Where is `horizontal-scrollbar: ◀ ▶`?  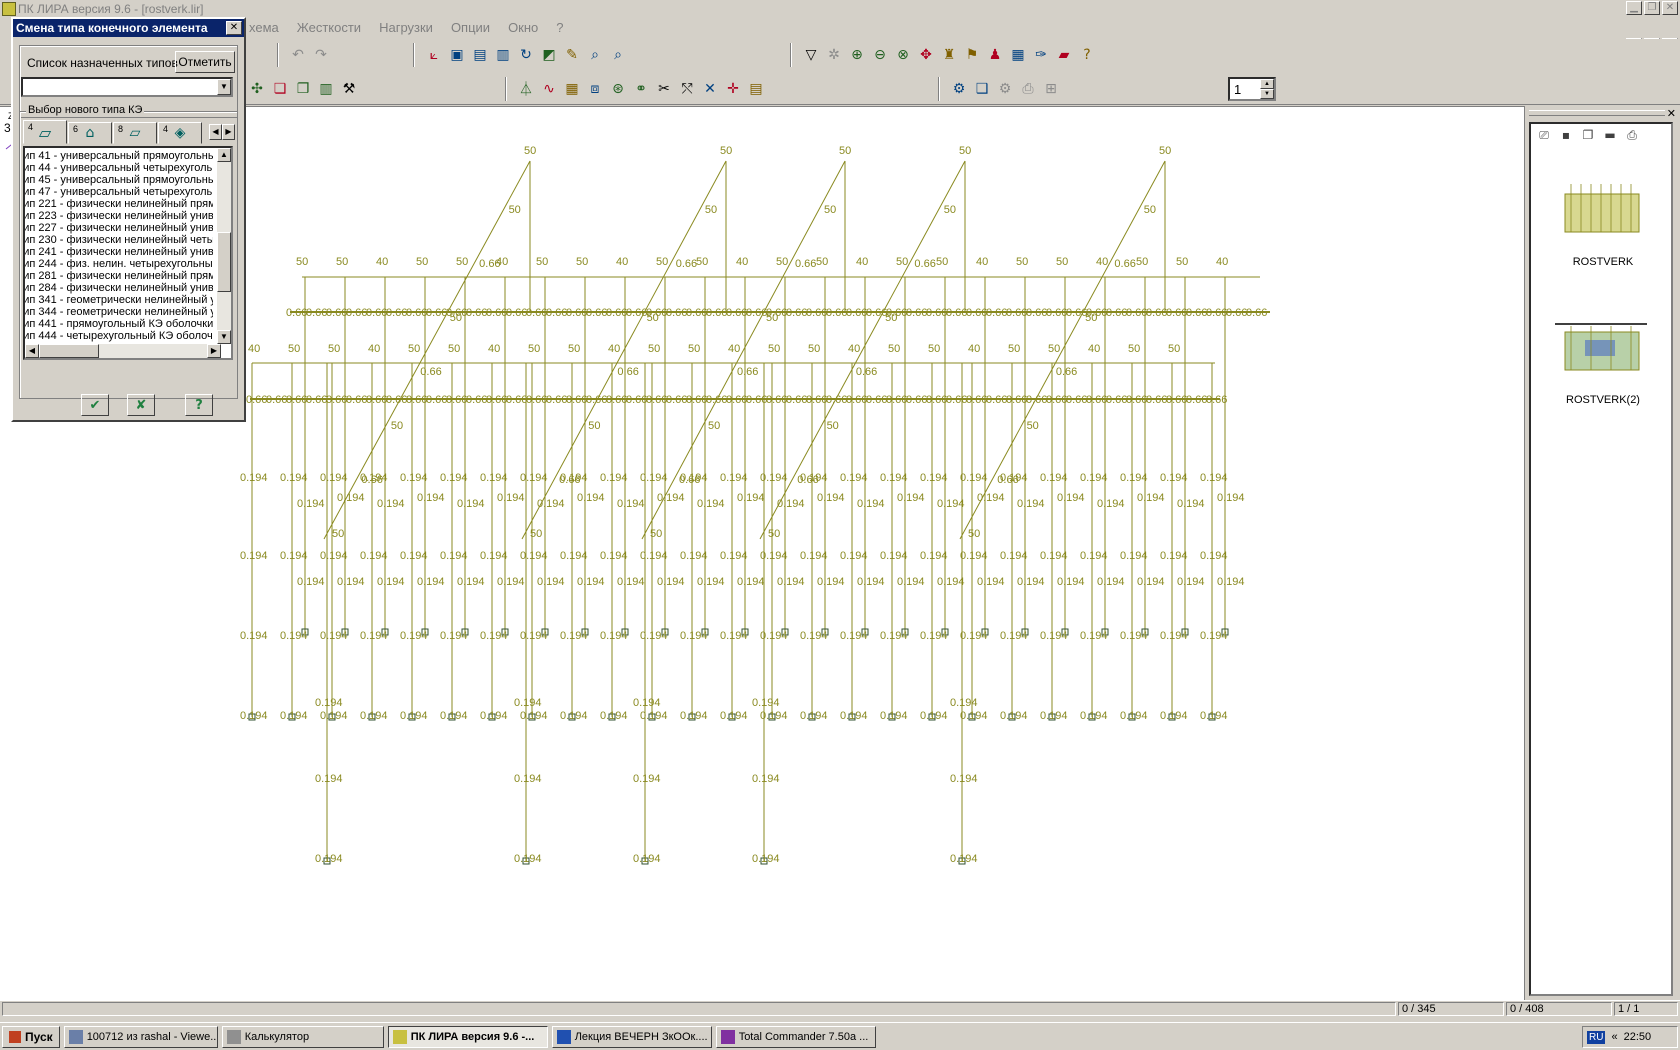 horizontal-scrollbar: ◀ ▶ is located at coordinates (123, 351).